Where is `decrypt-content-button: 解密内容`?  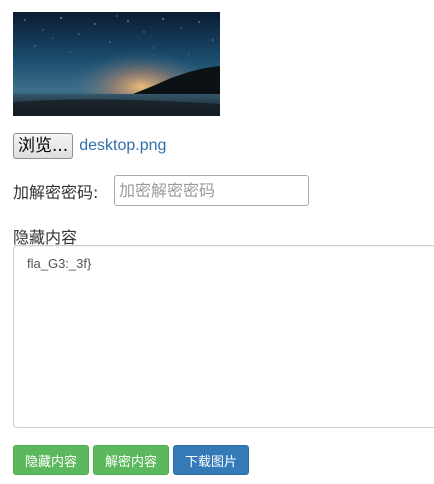 decrypt-content-button: 解密内容 is located at coordinates (131, 460).